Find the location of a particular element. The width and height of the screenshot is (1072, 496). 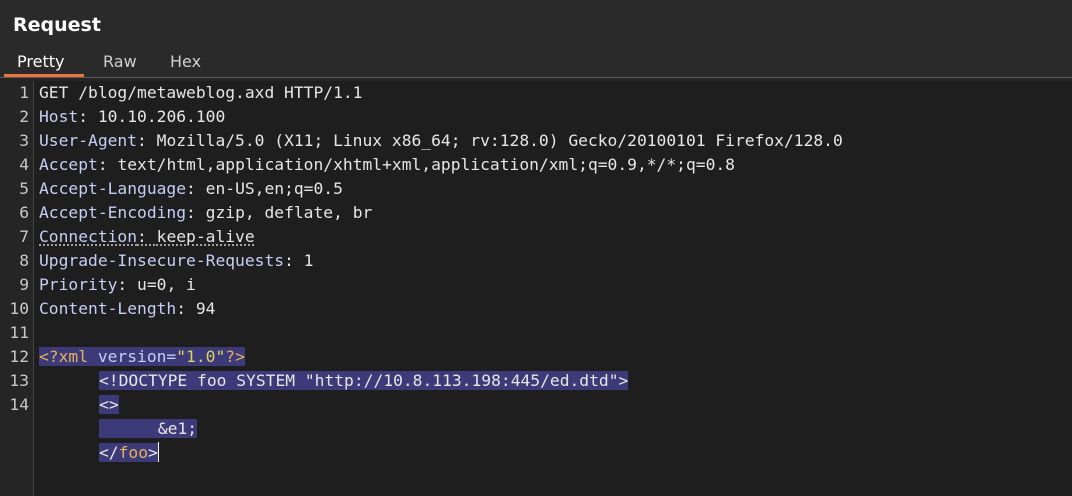

line-number: 2 is located at coordinates (24, 116).